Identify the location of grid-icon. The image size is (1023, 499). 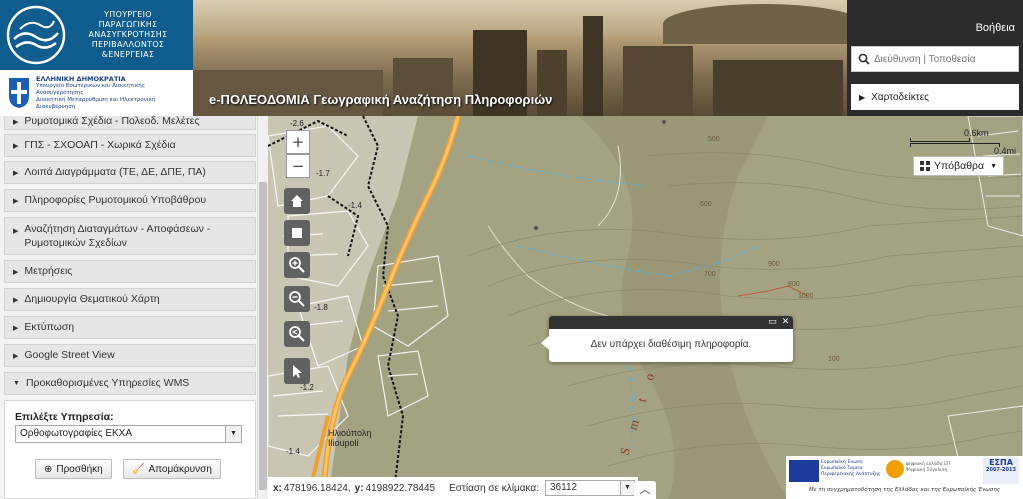
(925, 166).